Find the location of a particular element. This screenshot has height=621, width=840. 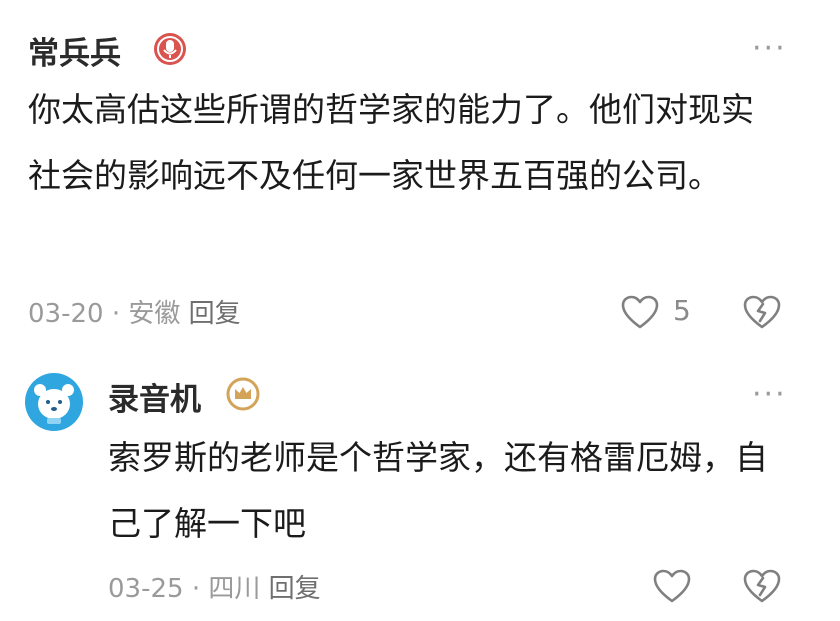

comment-1-dislike-button is located at coordinates (762, 312).